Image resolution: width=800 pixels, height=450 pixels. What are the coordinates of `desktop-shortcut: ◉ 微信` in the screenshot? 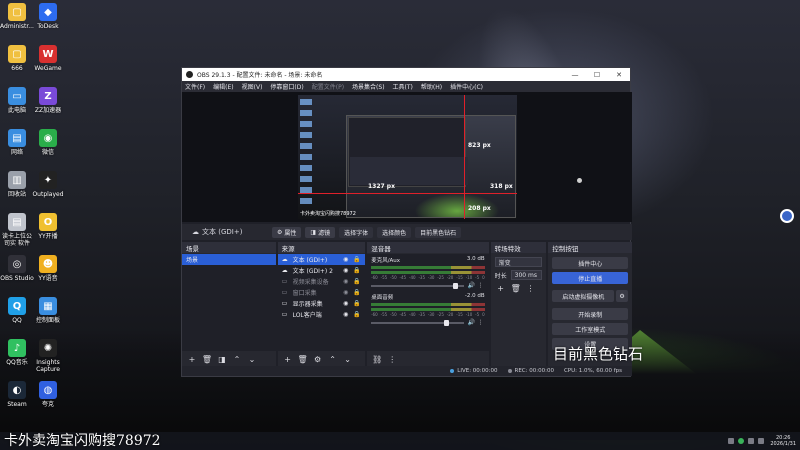 It's located at (48, 142).